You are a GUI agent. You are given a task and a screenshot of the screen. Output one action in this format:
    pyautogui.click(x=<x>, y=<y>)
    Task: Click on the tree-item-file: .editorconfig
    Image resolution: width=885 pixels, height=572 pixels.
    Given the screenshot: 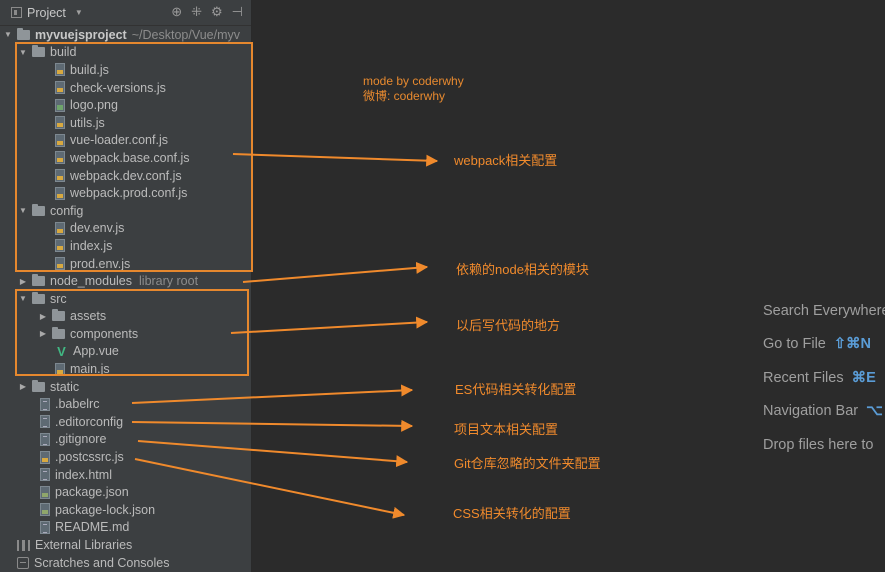 What is the action you would take?
    pyautogui.click(x=125, y=422)
    